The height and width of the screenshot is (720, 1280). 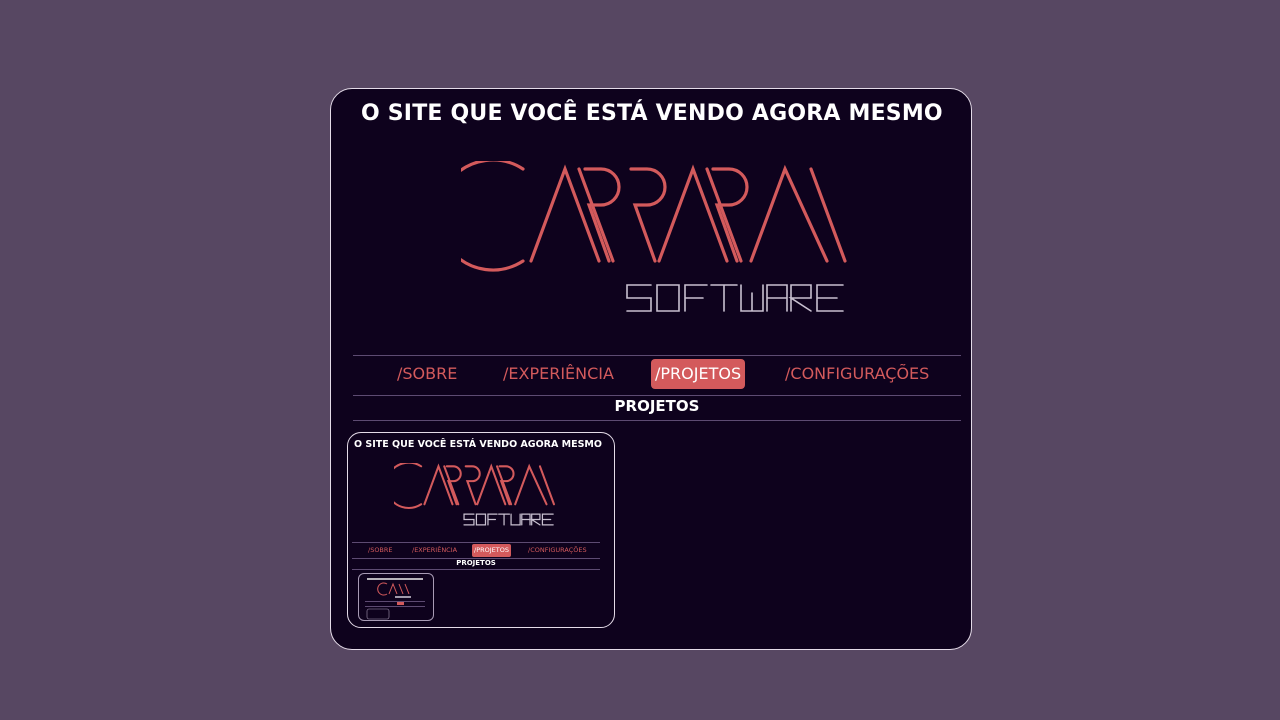 I want to click on section-heading: PROJETOS, so click(x=657, y=406).